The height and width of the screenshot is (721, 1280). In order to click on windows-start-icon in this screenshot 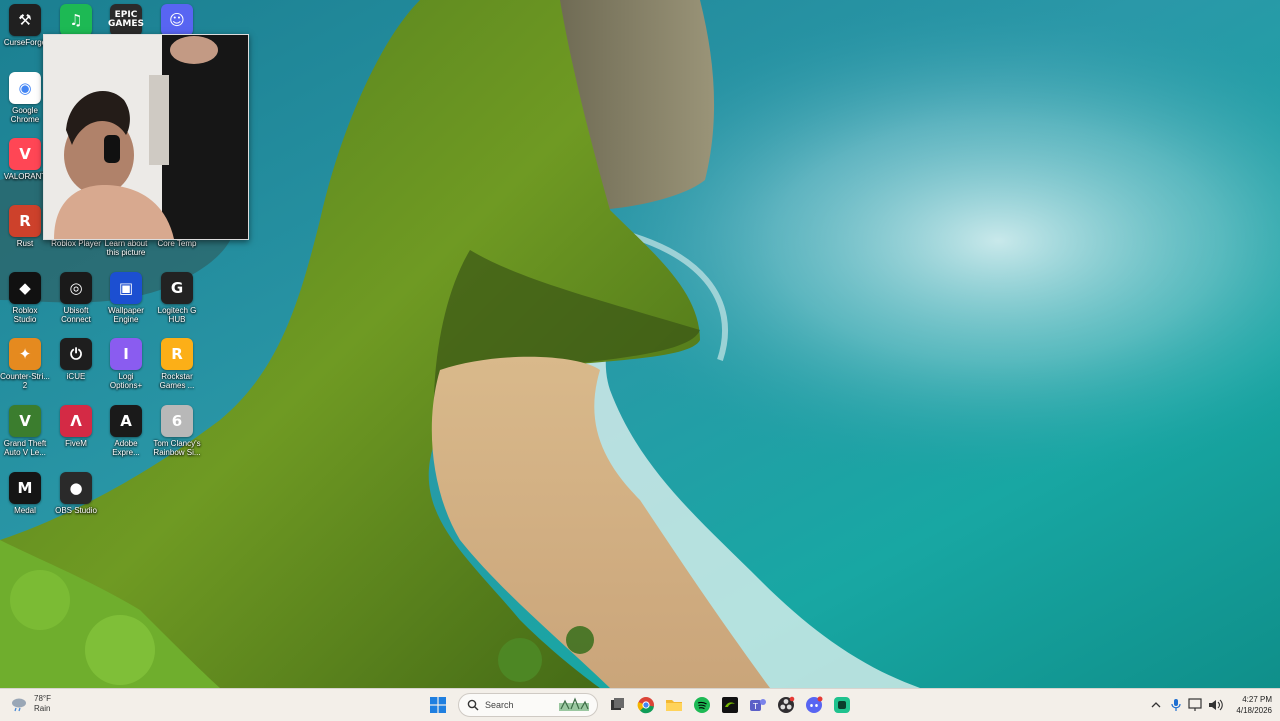, I will do `click(438, 705)`.